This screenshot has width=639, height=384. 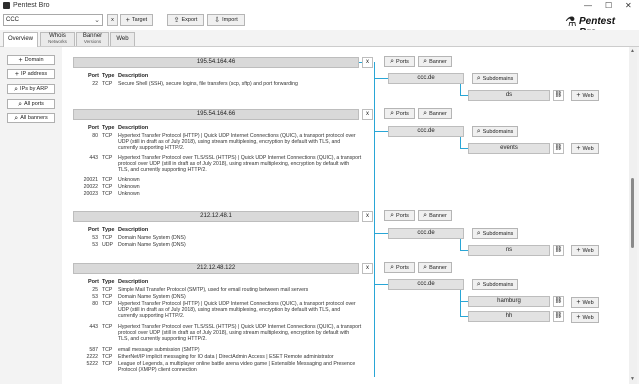 What do you see at coordinates (95, 290) in the screenshot?
I see `port-cell: 25` at bounding box center [95, 290].